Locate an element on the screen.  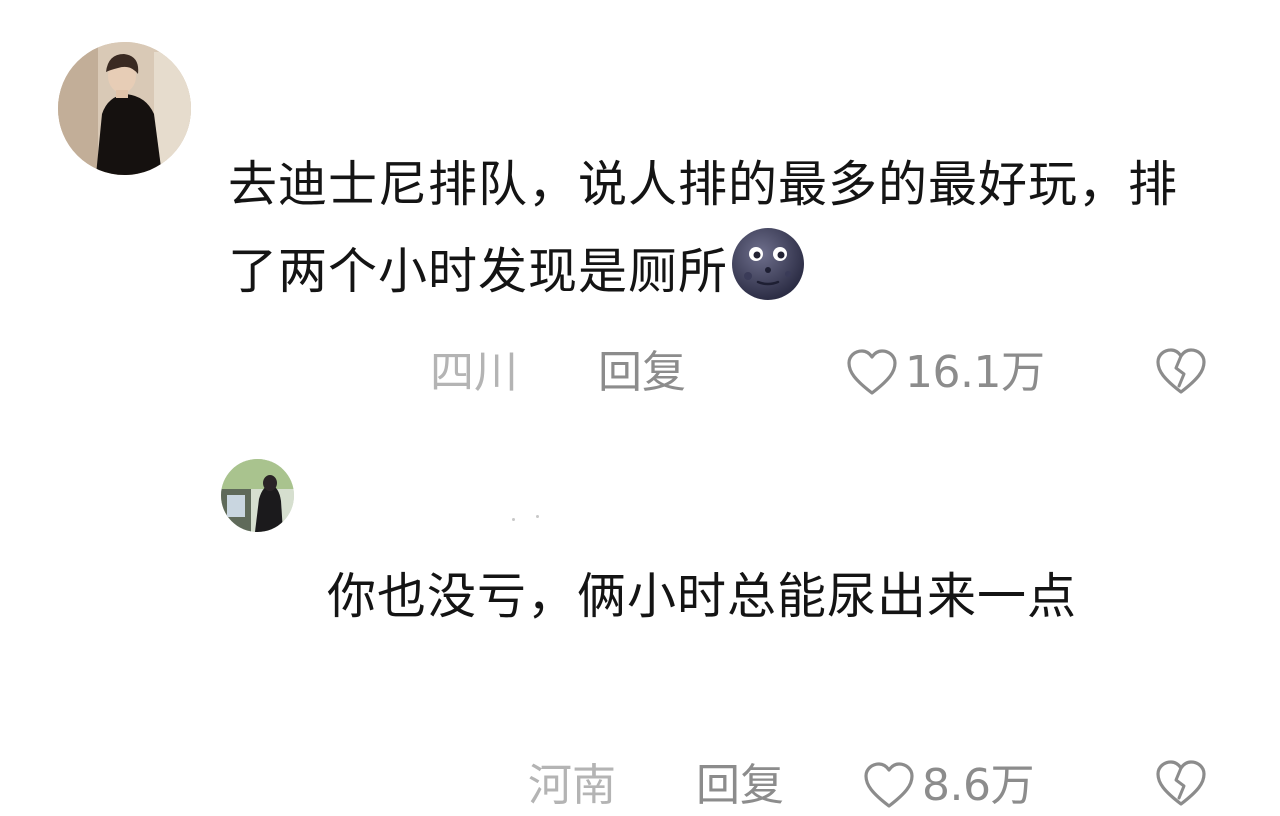
dislike-button is located at coordinates (1181, 372).